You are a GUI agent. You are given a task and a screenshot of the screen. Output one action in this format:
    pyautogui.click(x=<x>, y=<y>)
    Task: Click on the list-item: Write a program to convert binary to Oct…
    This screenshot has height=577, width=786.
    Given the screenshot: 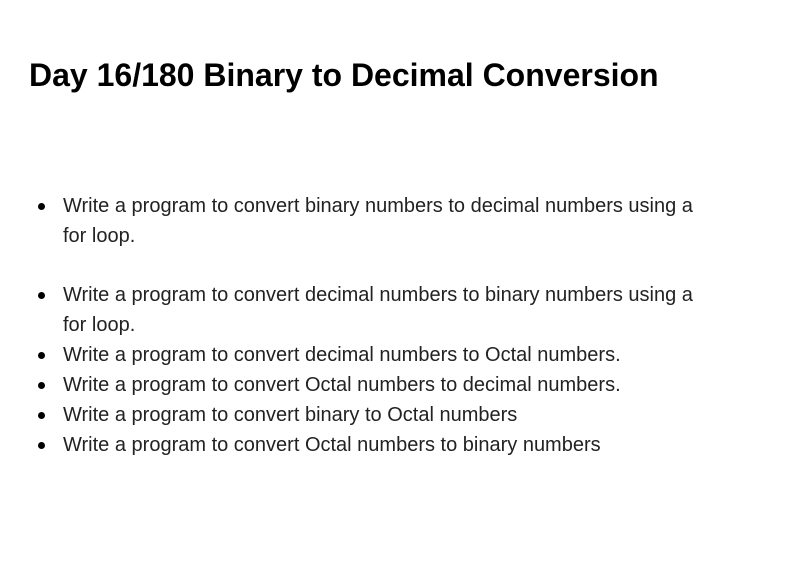 What is the action you would take?
    pyautogui.click(x=376, y=415)
    